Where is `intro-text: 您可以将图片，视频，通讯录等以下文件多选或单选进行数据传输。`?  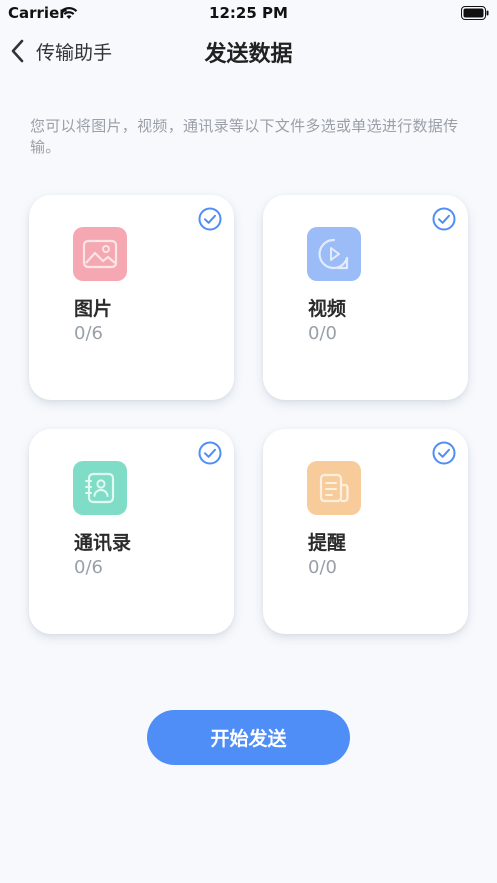 intro-text: 您可以将图片，视频，通讯录等以下文件多选或单选进行数据传输。 is located at coordinates (244, 136).